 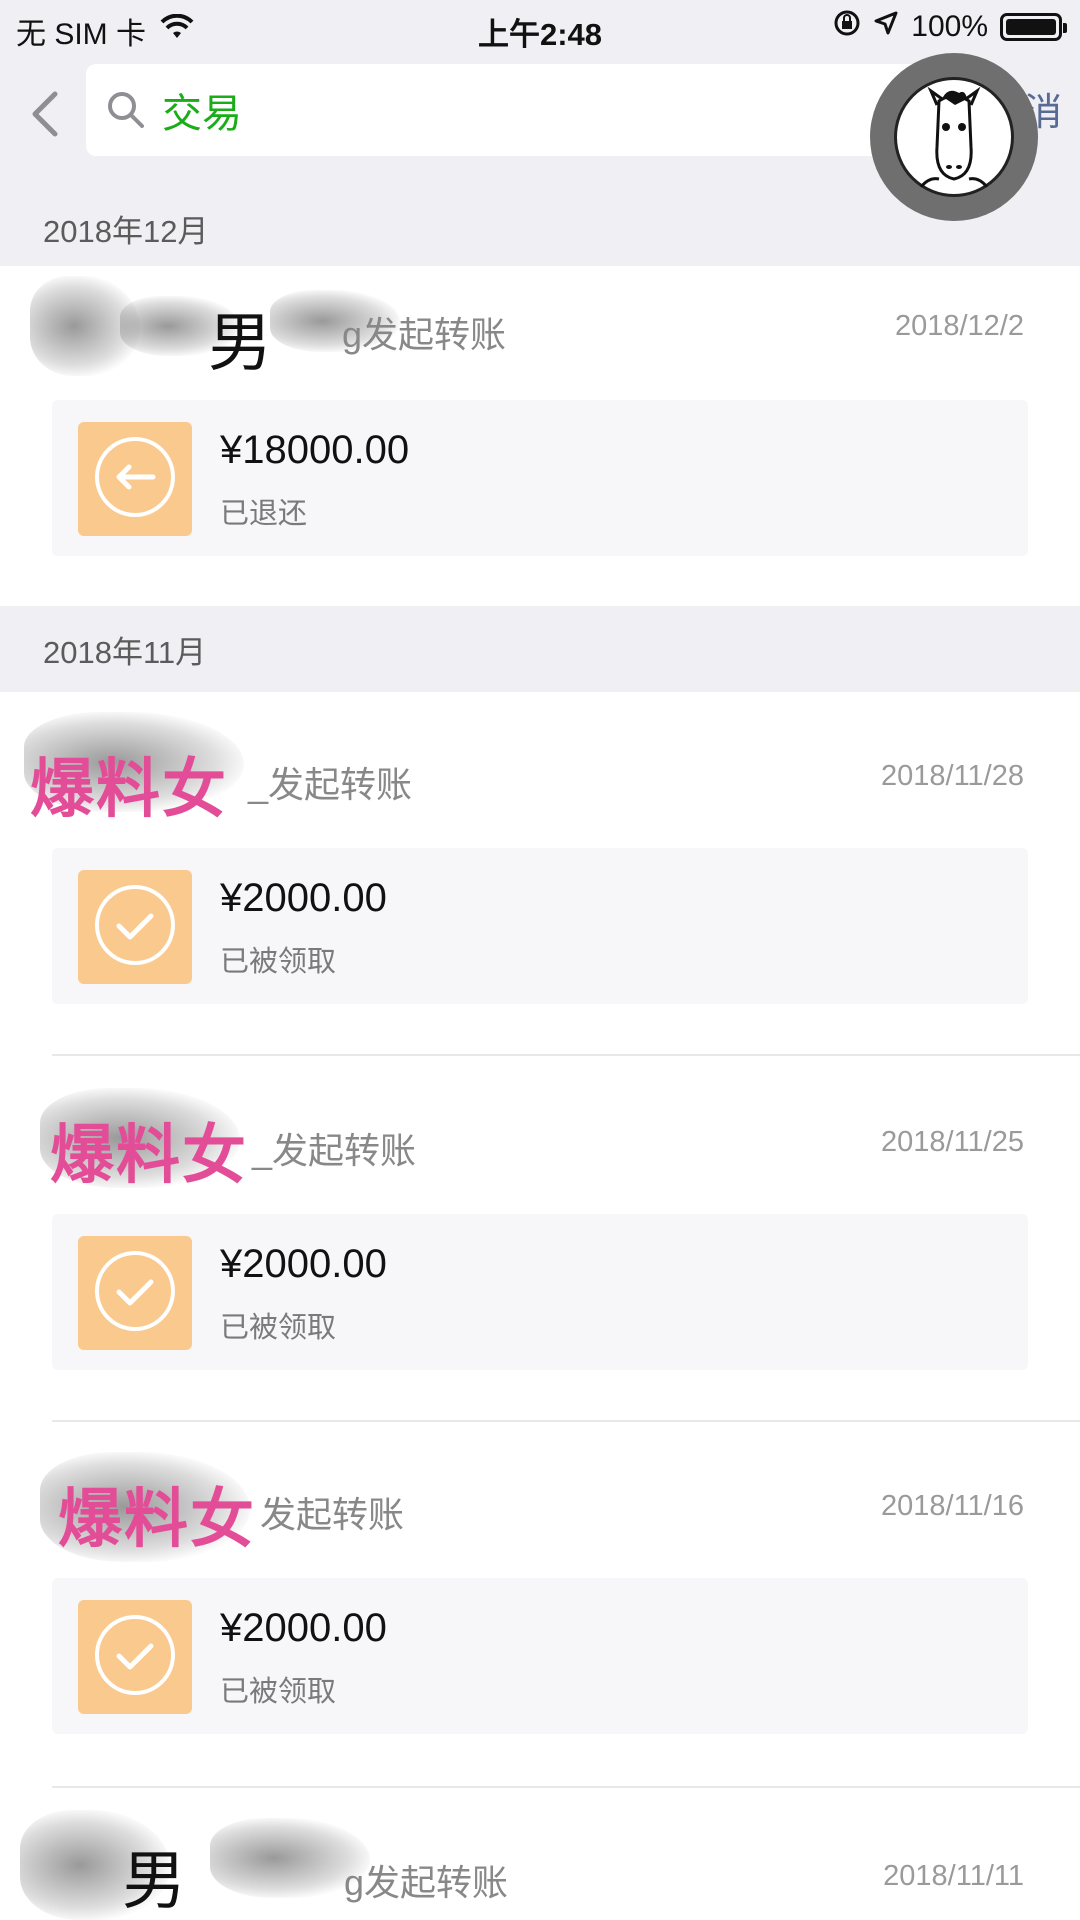 I want to click on transaction-date: 2018/11/16, so click(x=952, y=1506).